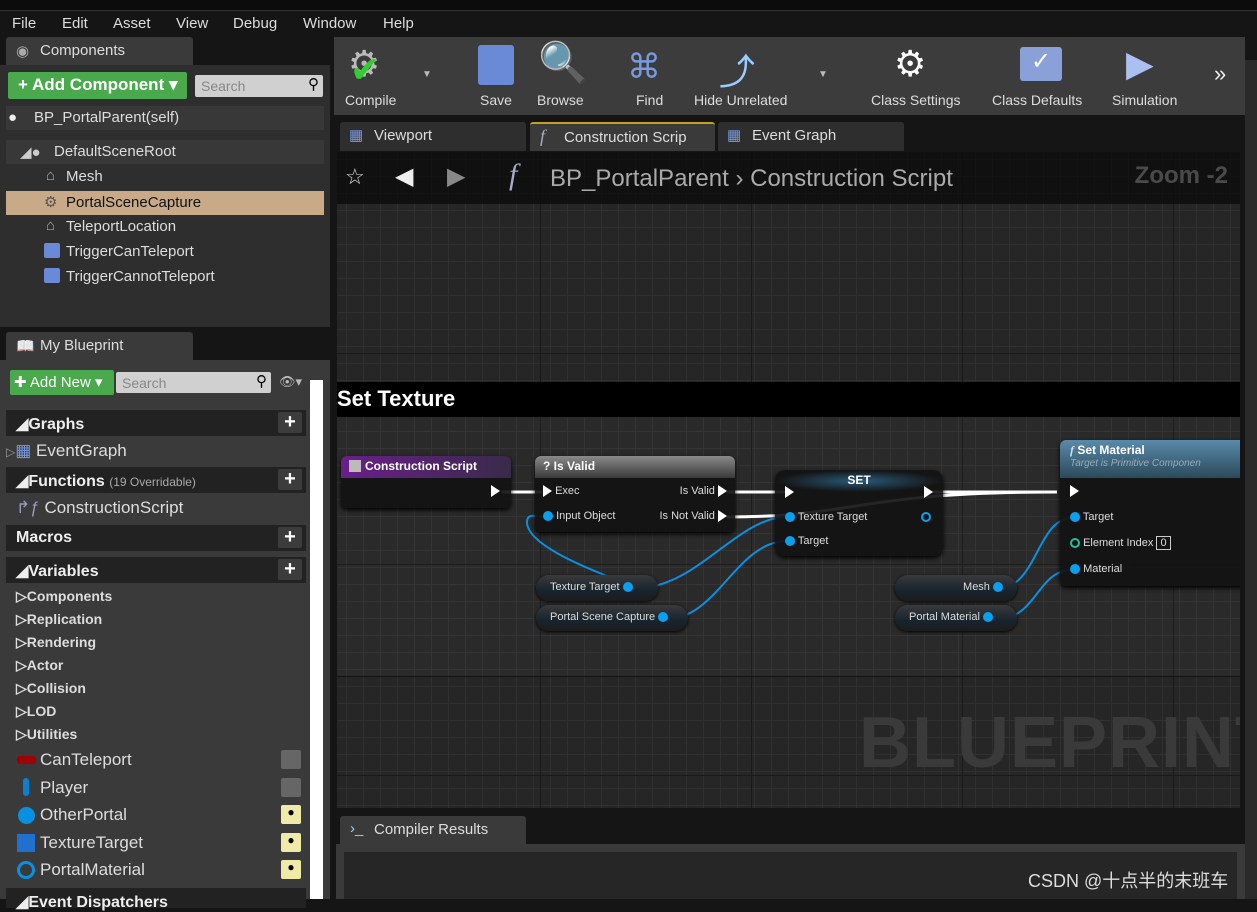 The height and width of the screenshot is (912, 1257). What do you see at coordinates (59, 596) in the screenshot?
I see `var-category: ▷Components` at bounding box center [59, 596].